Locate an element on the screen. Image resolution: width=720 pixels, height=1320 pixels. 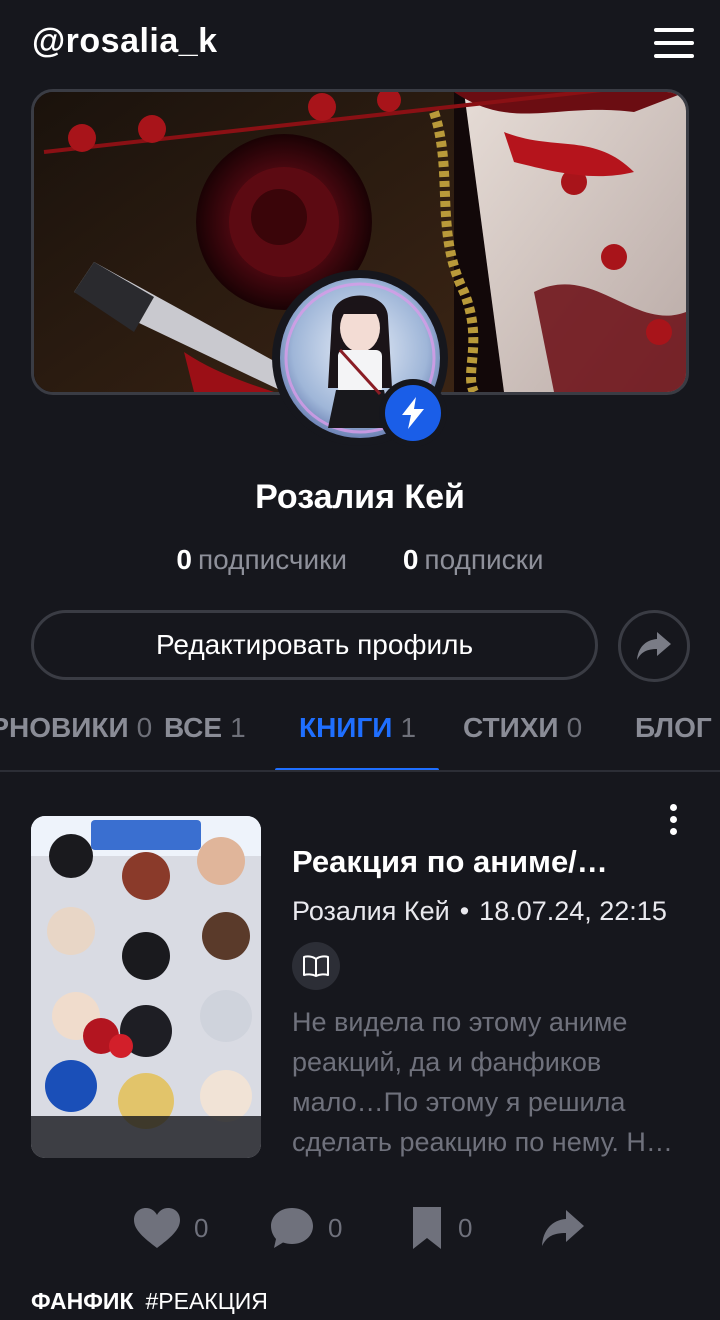
profile-name: Розалия Кей is located at coordinates (360, 497).